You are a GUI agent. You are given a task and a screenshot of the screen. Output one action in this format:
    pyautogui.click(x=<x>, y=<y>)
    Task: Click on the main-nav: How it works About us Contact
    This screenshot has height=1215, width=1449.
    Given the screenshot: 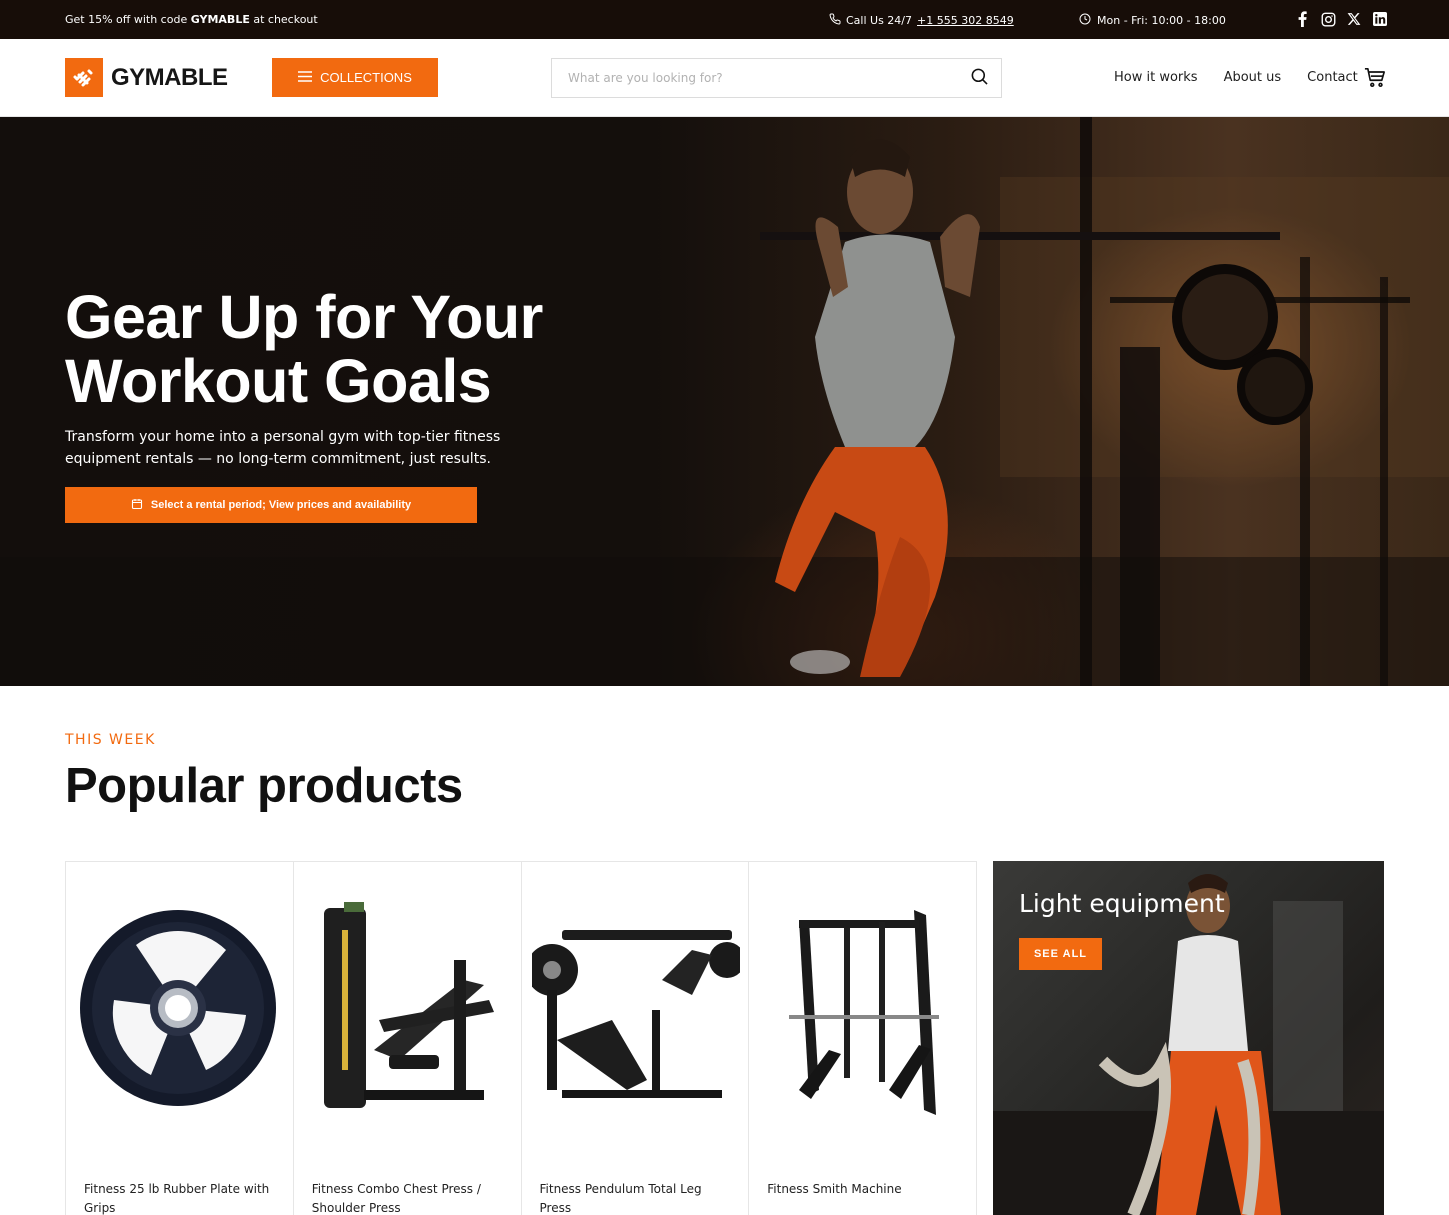 What is the action you would take?
    pyautogui.click(x=1236, y=77)
    